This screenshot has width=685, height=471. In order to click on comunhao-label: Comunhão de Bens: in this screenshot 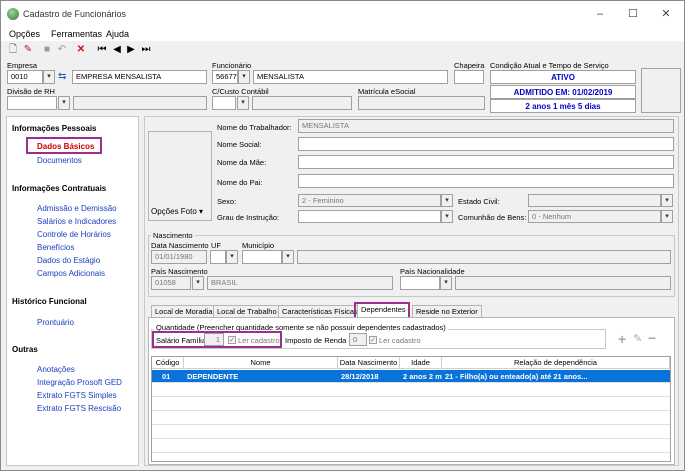, I will do `click(492, 217)`.